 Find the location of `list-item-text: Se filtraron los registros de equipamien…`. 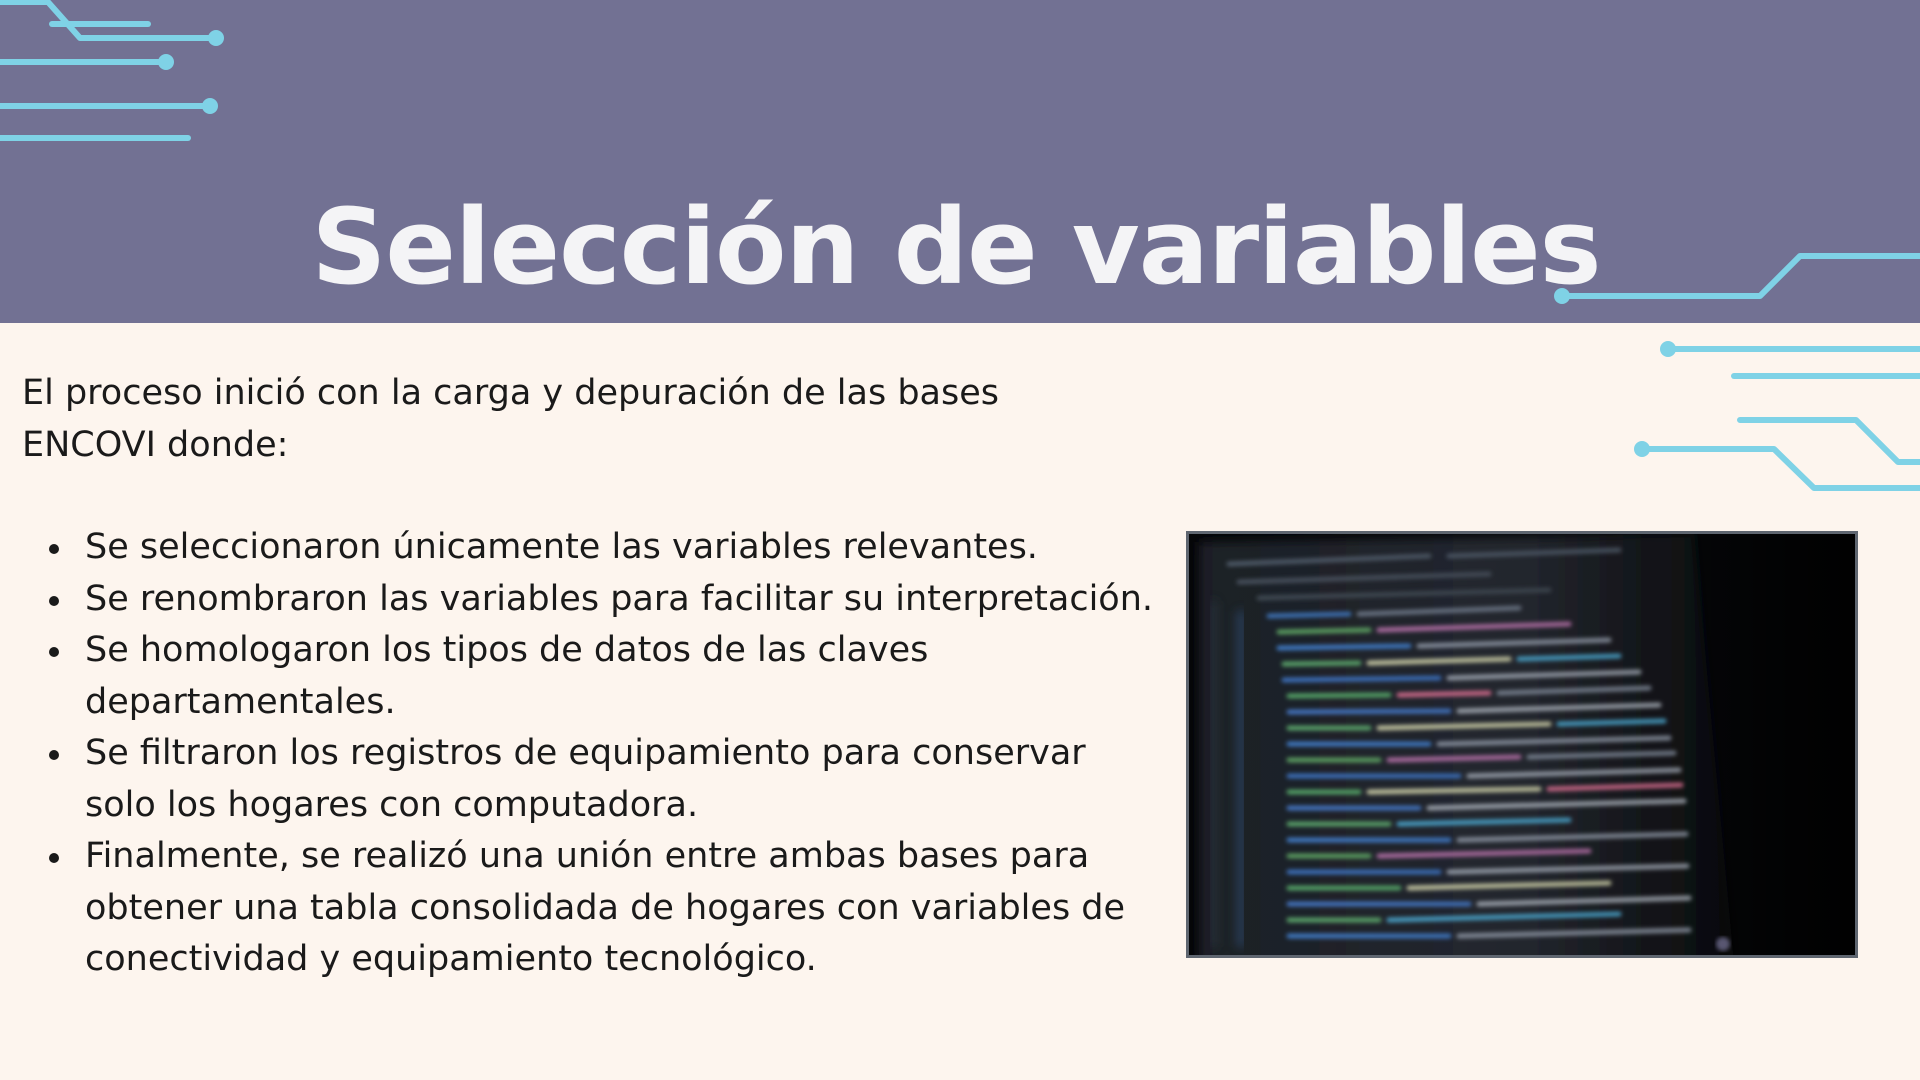

list-item-text: Se filtraron los registros de equipamien… is located at coordinates (585, 779).